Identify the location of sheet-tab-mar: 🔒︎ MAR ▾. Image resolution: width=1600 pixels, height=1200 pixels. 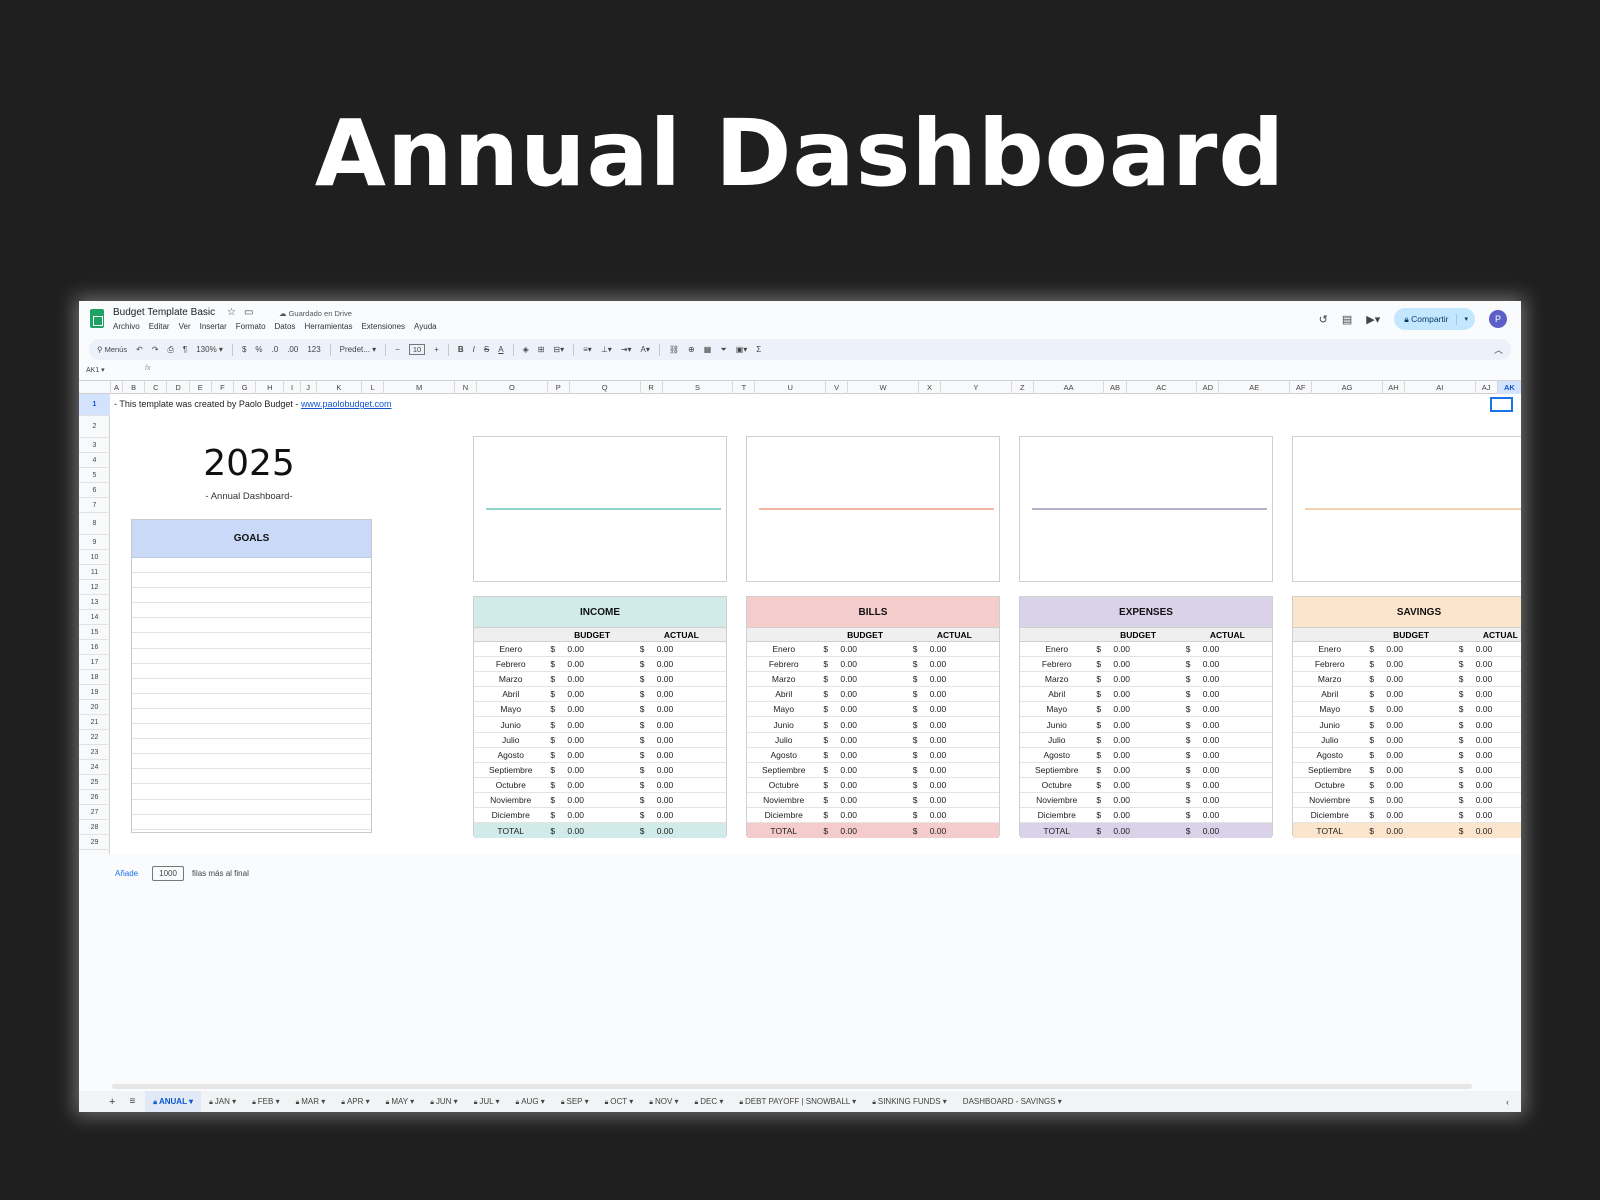
(311, 1101).